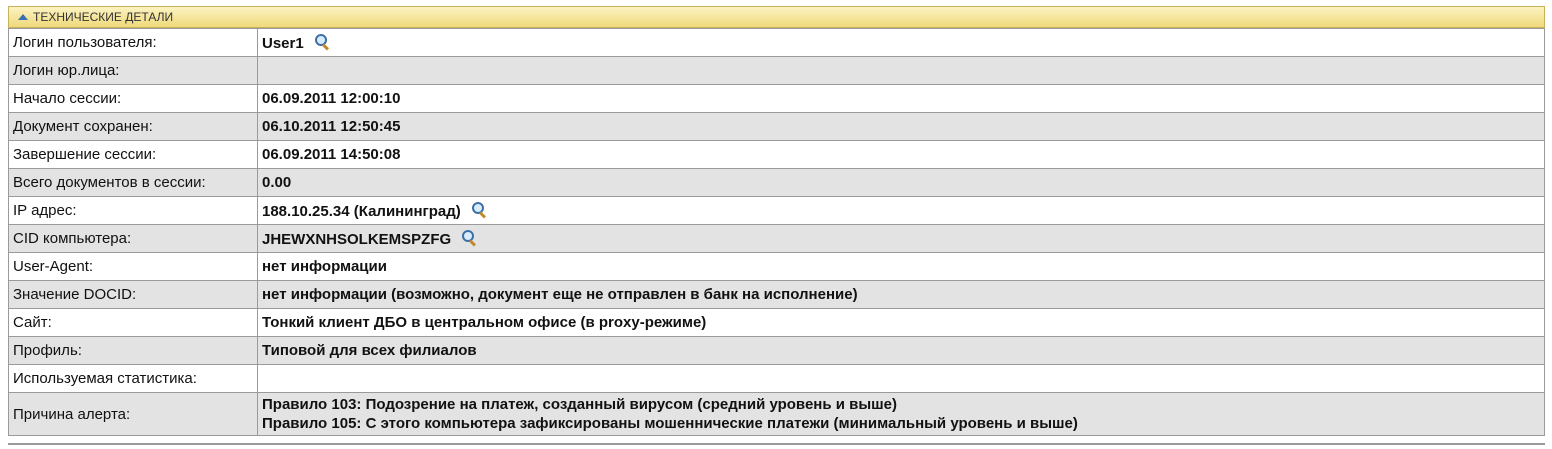 The height and width of the screenshot is (449, 1552). Describe the element at coordinates (901, 238) in the screenshot. I see `row-value-computer-cid: JHEWXNHSOLKEMSPZFG` at that location.